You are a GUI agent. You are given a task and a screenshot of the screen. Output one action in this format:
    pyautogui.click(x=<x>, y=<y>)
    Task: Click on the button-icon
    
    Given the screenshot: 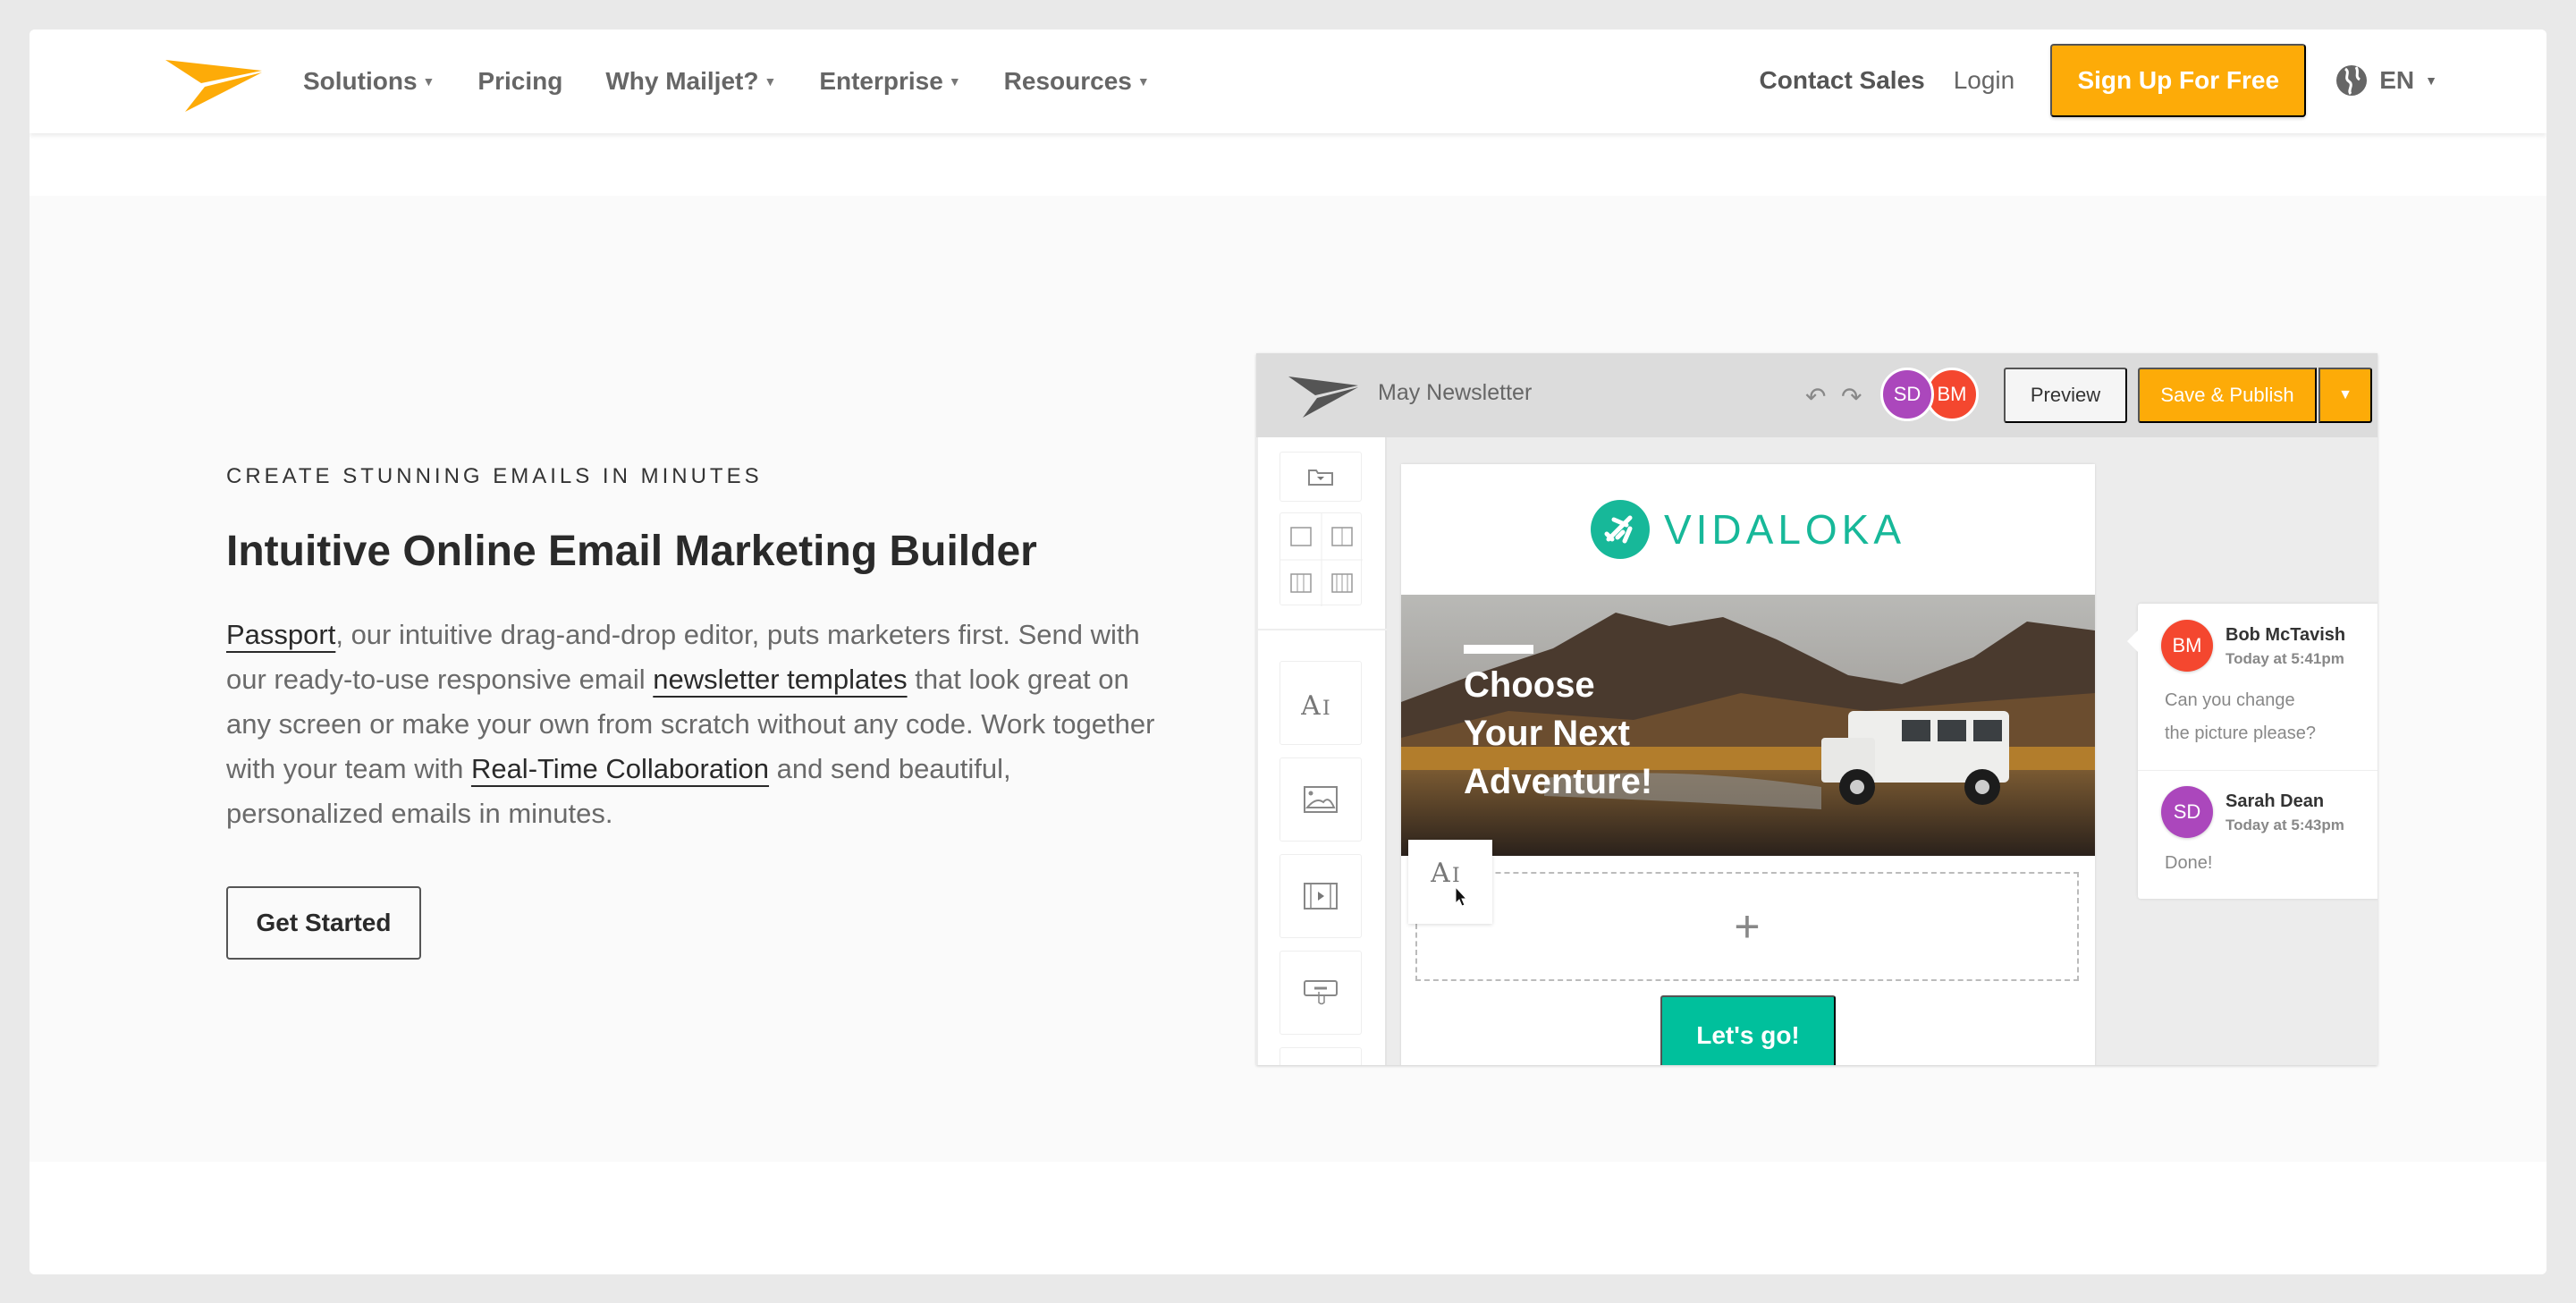 What is the action you would take?
    pyautogui.click(x=1321, y=993)
    